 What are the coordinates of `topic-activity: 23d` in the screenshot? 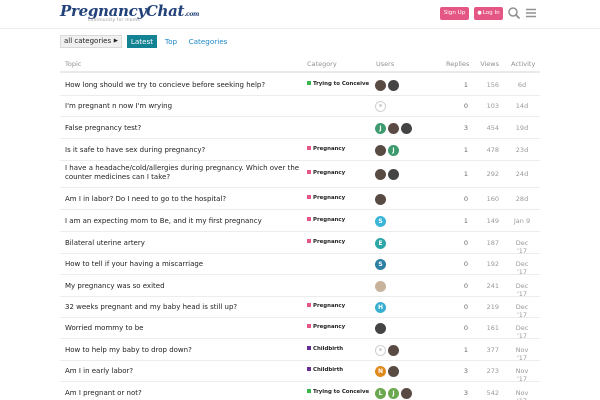 It's located at (522, 150).